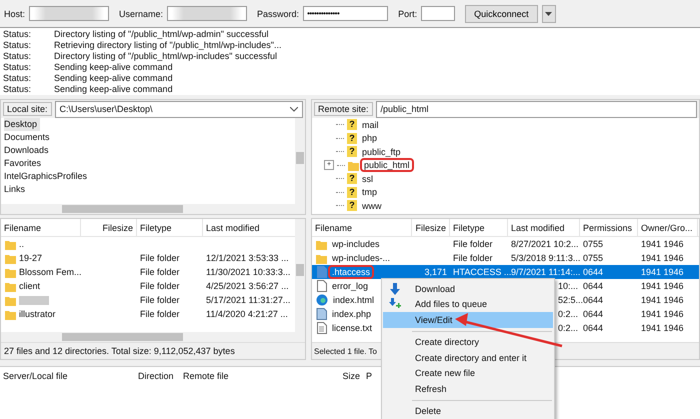 The height and width of the screenshot is (419, 700). Describe the element at coordinates (28, 137) in the screenshot. I see `tree-item: Documents` at that location.